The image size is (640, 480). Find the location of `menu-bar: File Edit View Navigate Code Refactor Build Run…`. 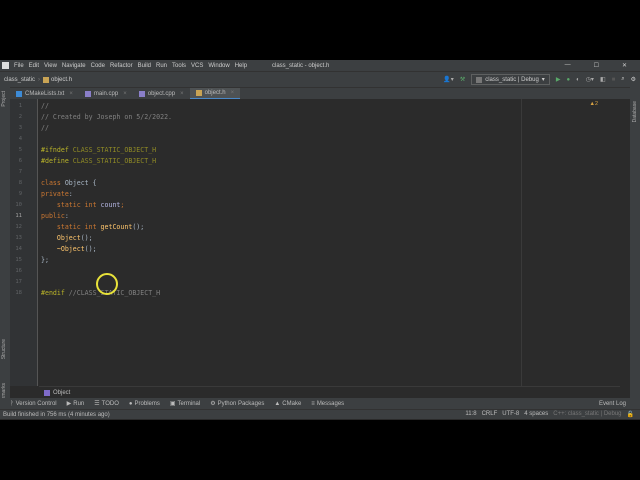

menu-bar: File Edit View Navigate Code Refactor Build Run… is located at coordinates (320, 65).